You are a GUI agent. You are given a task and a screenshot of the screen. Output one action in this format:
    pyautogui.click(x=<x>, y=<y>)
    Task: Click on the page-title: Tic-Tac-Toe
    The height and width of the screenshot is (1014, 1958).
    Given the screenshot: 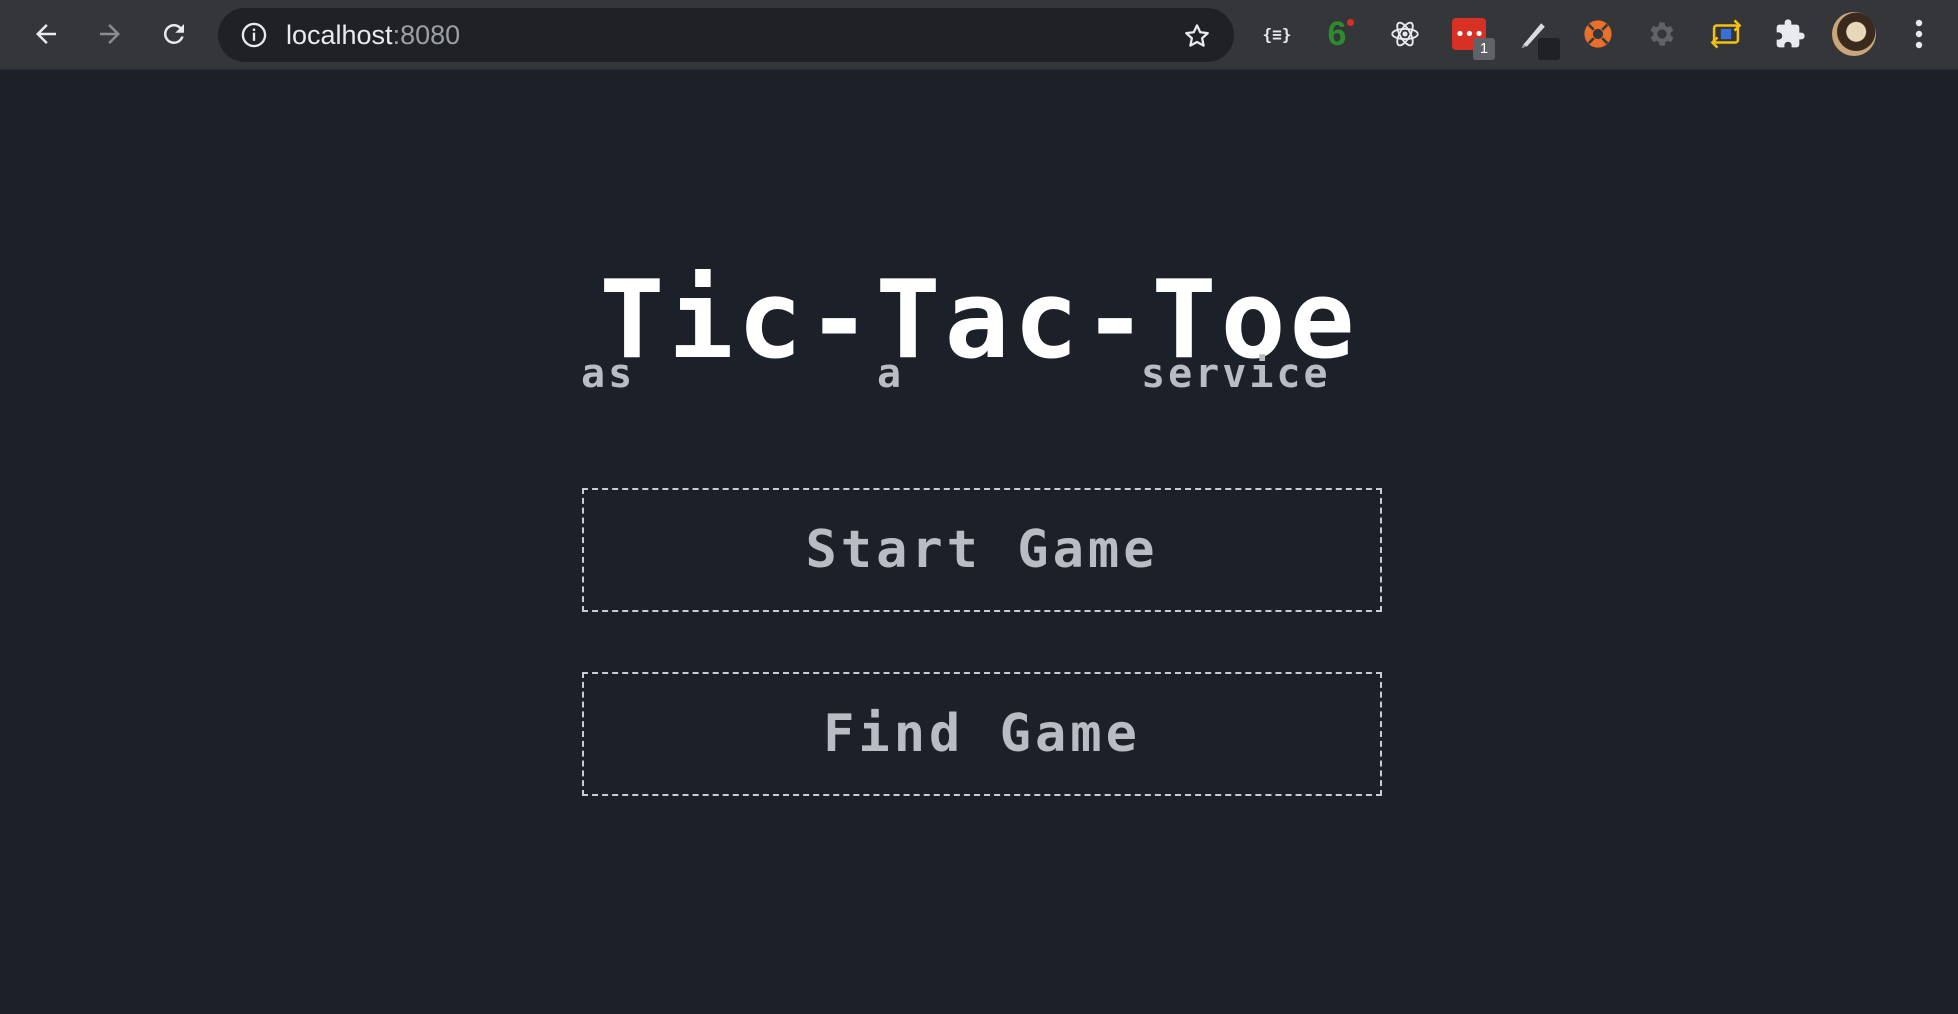 What is the action you would take?
    pyautogui.click(x=979, y=320)
    